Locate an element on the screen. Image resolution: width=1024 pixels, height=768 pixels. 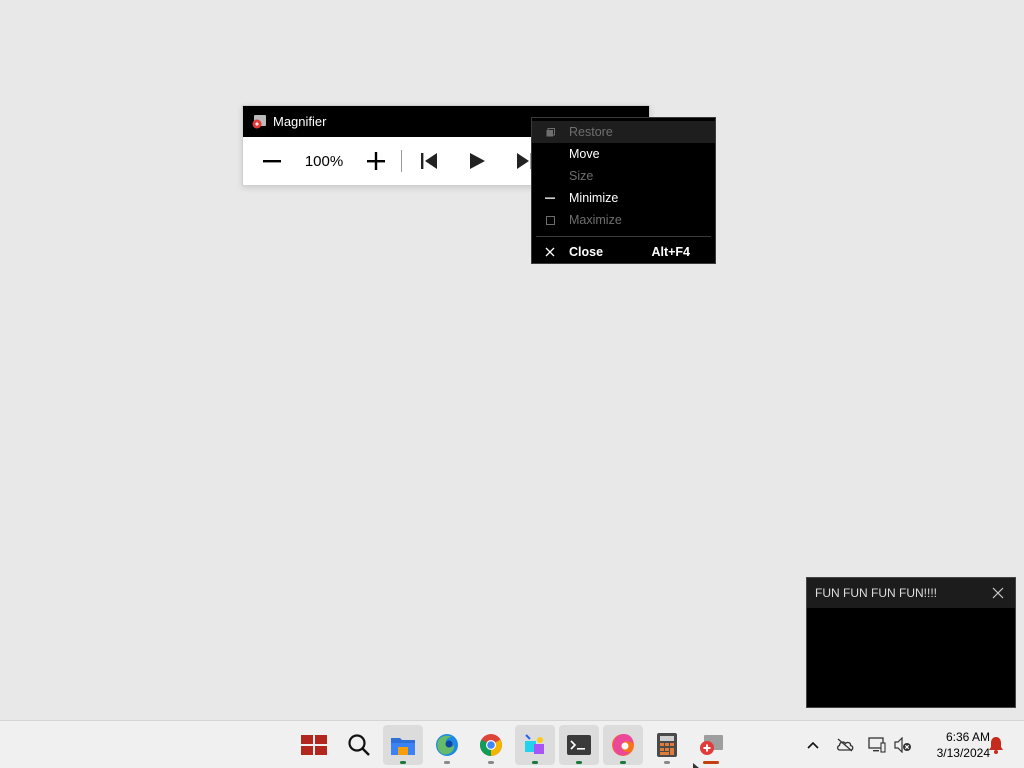
magnifier-app-icon is located at coordinates (259, 121).